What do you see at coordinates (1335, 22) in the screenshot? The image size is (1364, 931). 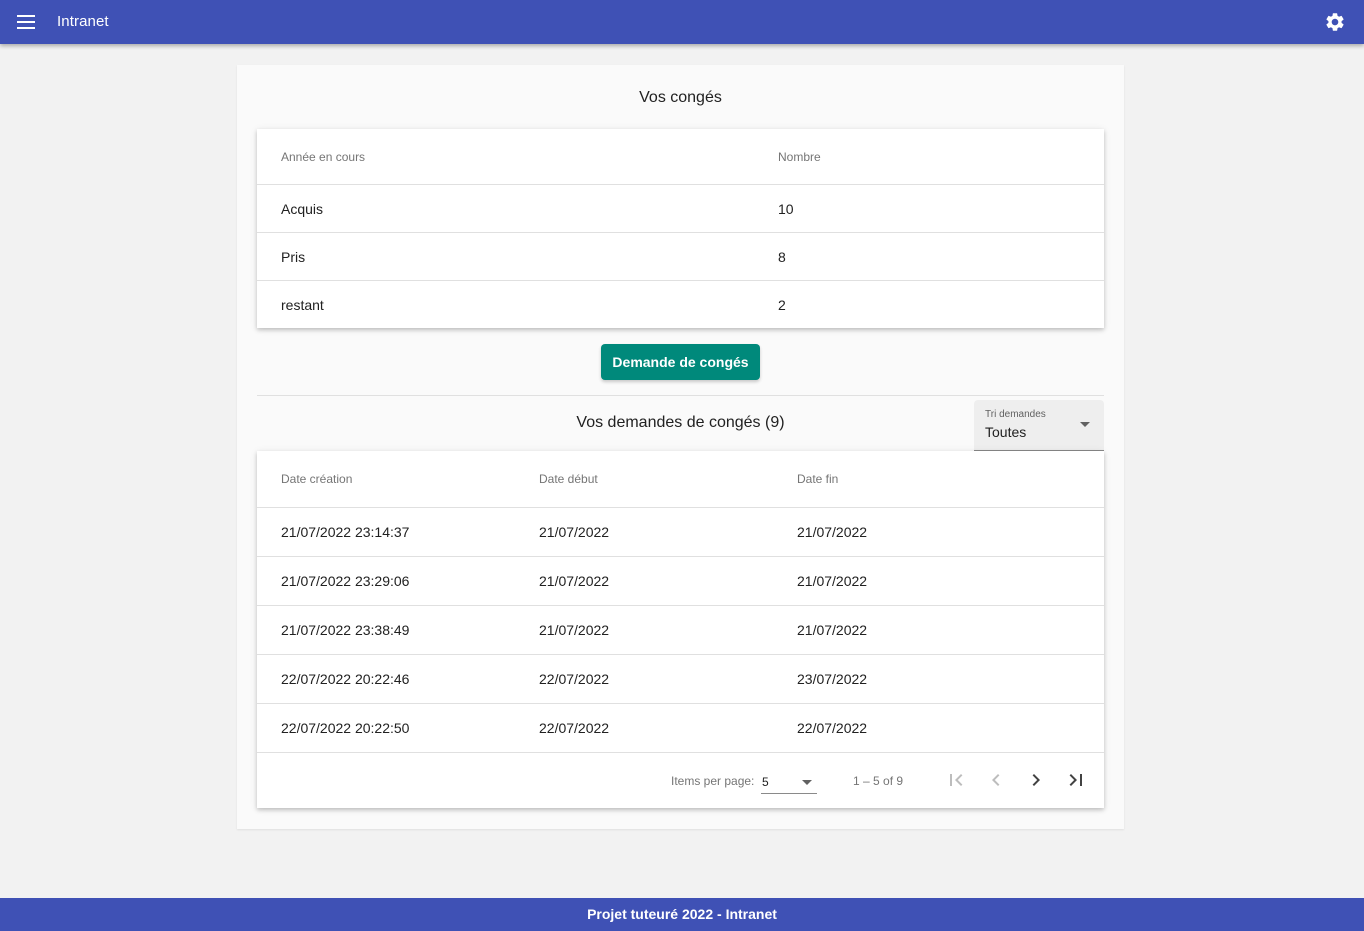 I see `gear-icon` at bounding box center [1335, 22].